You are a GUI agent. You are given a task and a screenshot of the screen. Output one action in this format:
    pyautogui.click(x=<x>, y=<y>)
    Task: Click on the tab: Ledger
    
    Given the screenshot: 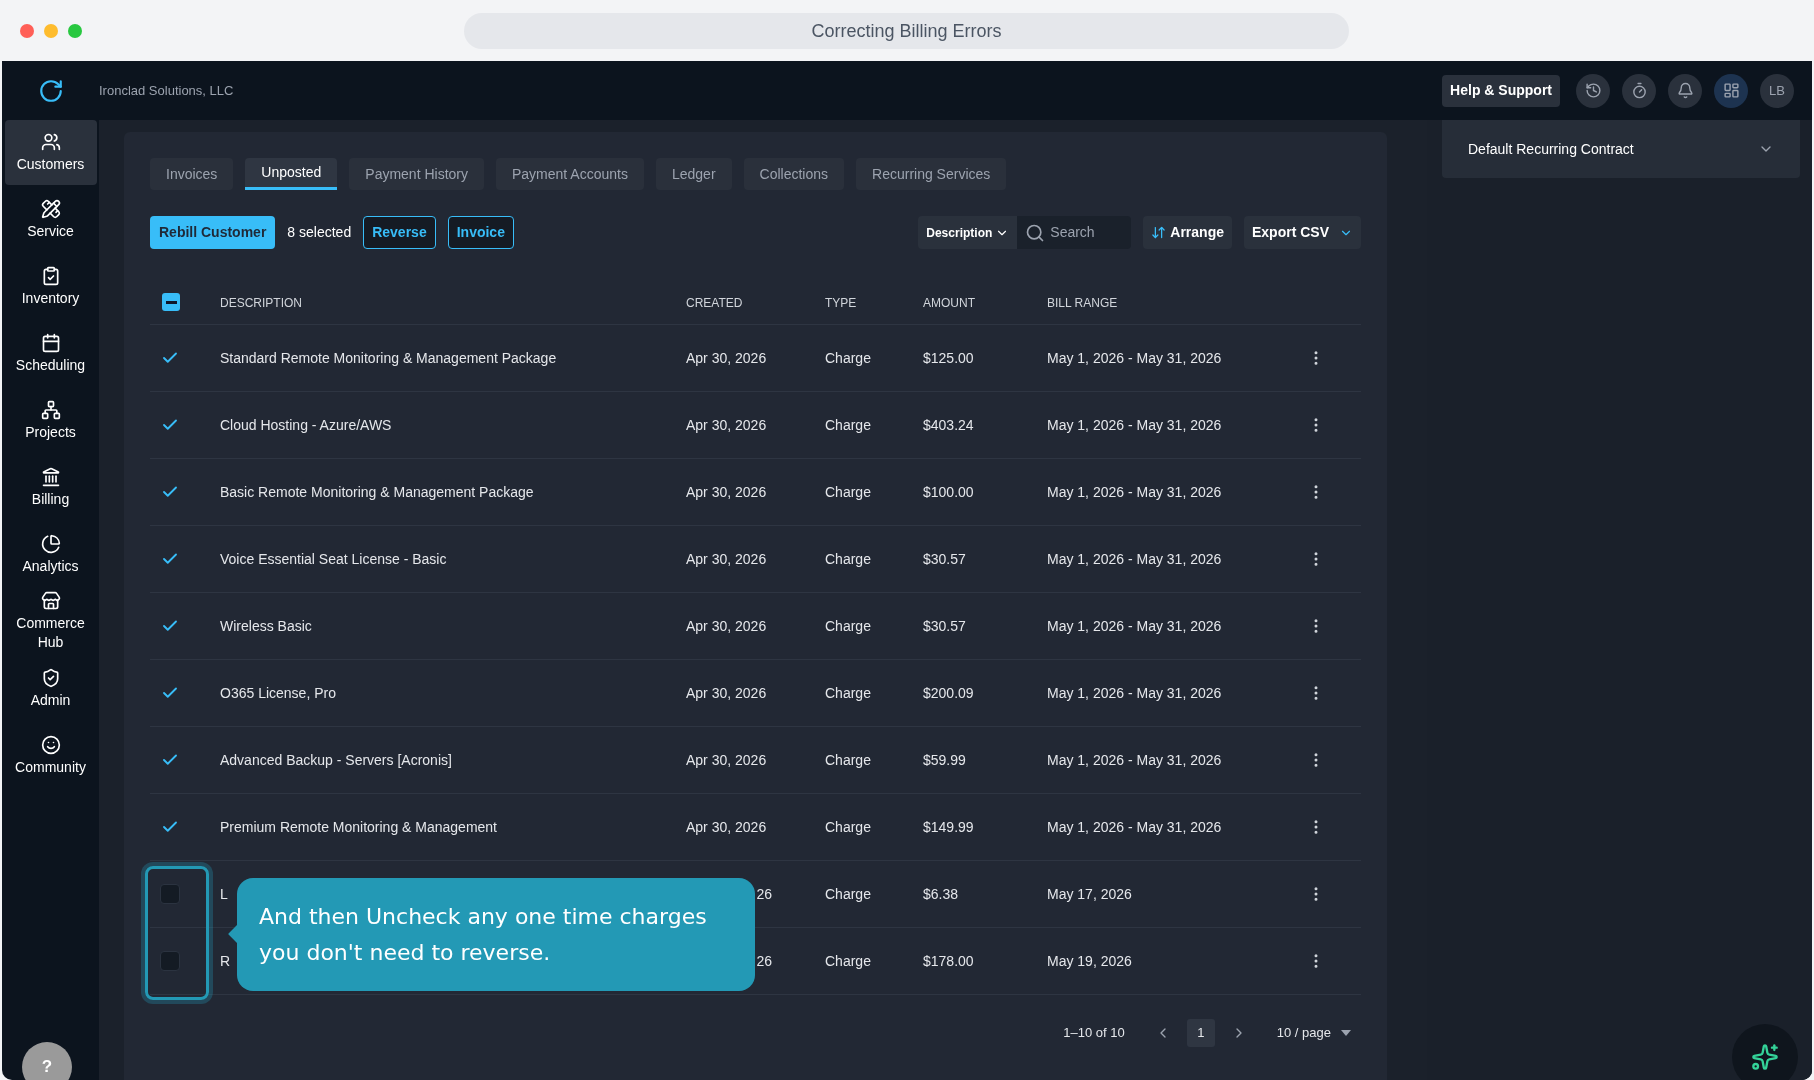 What is the action you would take?
    pyautogui.click(x=693, y=174)
    